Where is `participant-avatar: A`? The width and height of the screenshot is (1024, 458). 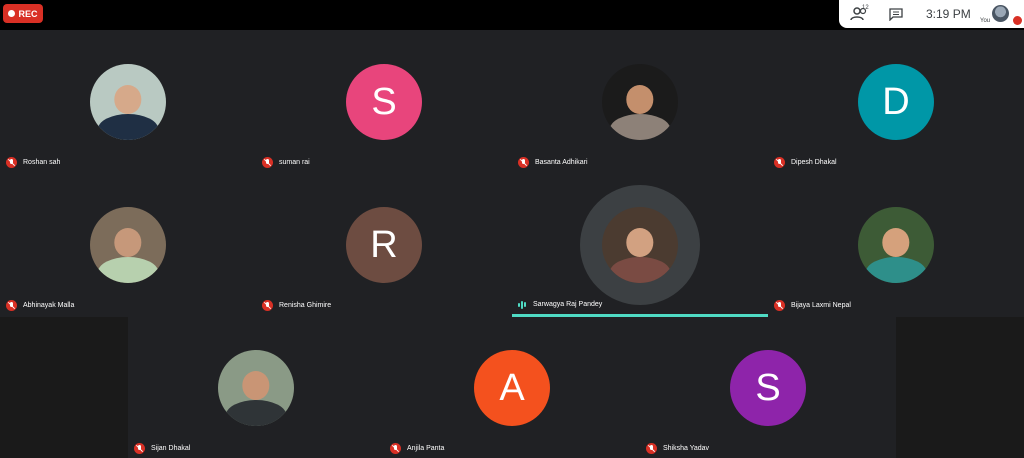
participant-avatar: A is located at coordinates (512, 388).